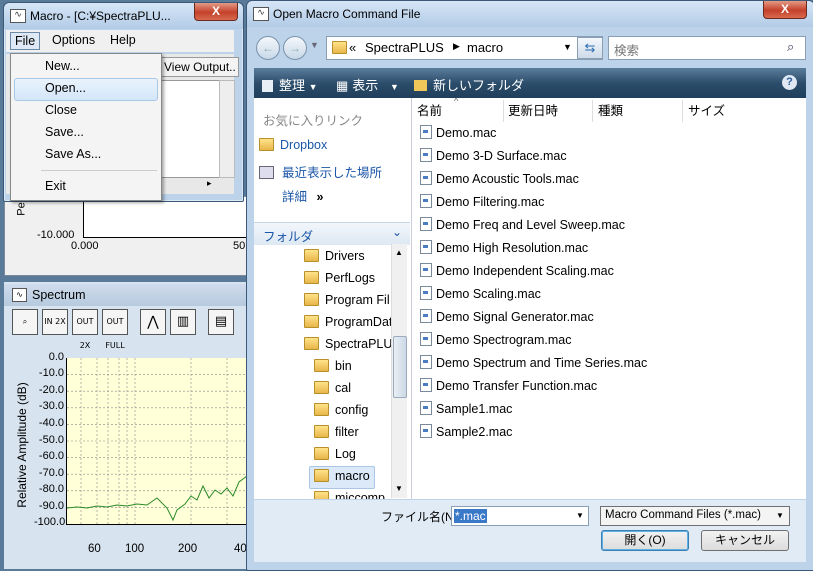 Image resolution: width=813 pixels, height=571 pixels. Describe the element at coordinates (348, 322) in the screenshot. I see `tree-item-programdata: ProgramDat` at that location.